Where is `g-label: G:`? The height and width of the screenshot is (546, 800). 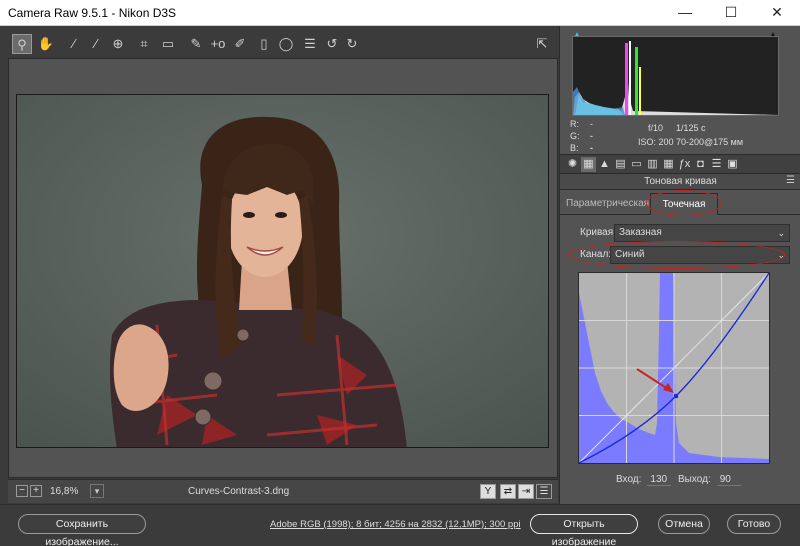 g-label: G: is located at coordinates (575, 136).